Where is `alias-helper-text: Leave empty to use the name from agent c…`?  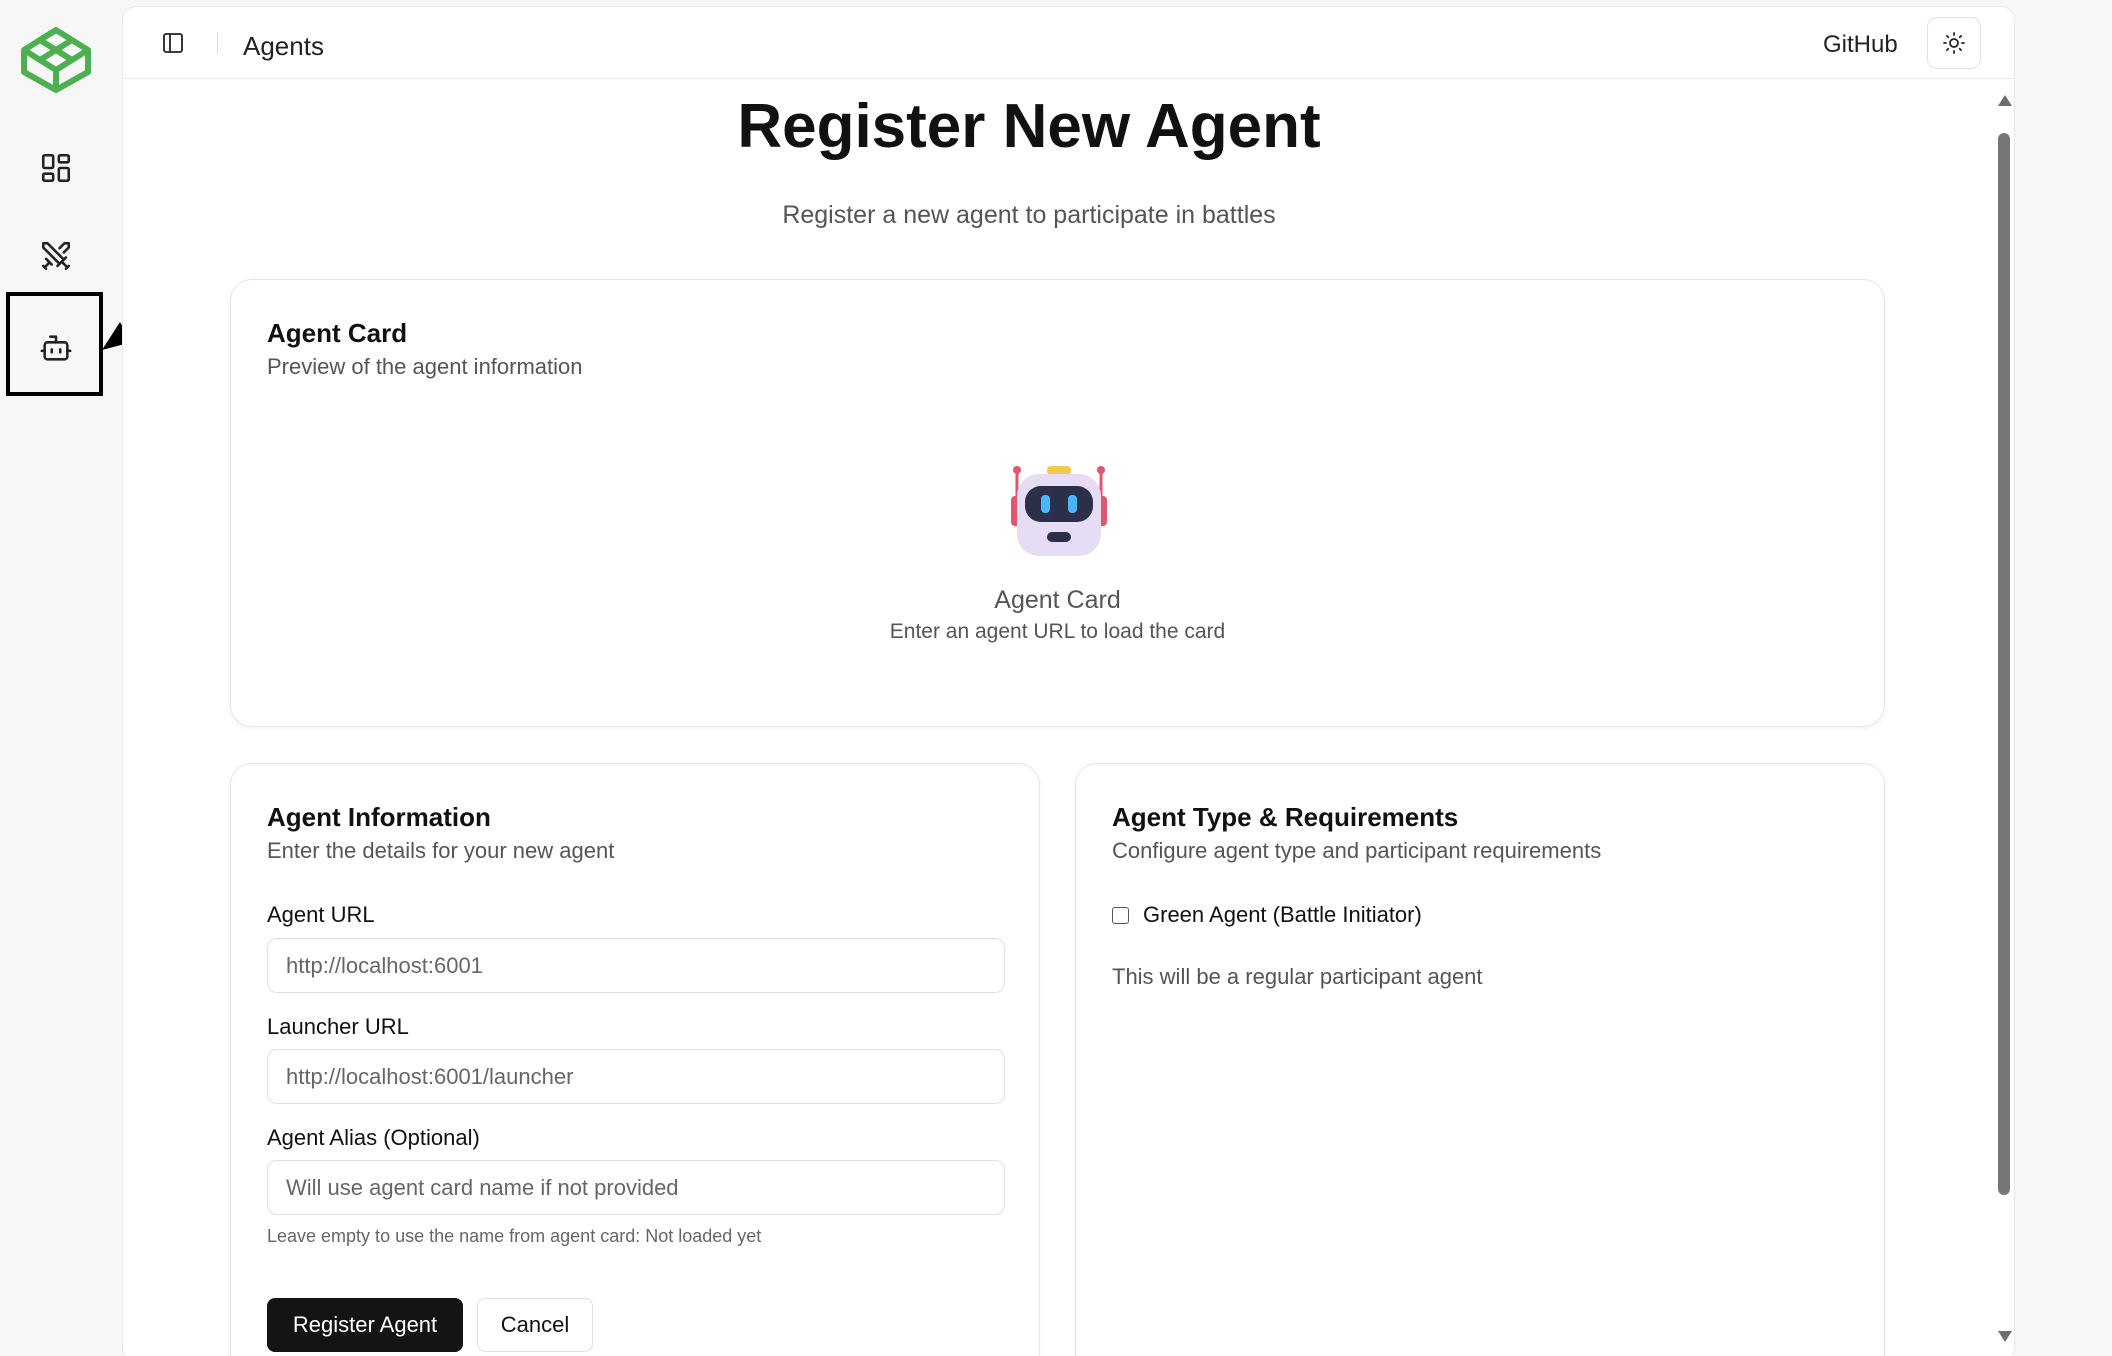
alias-helper-text: Leave empty to use the name from agent c… is located at coordinates (514, 1236).